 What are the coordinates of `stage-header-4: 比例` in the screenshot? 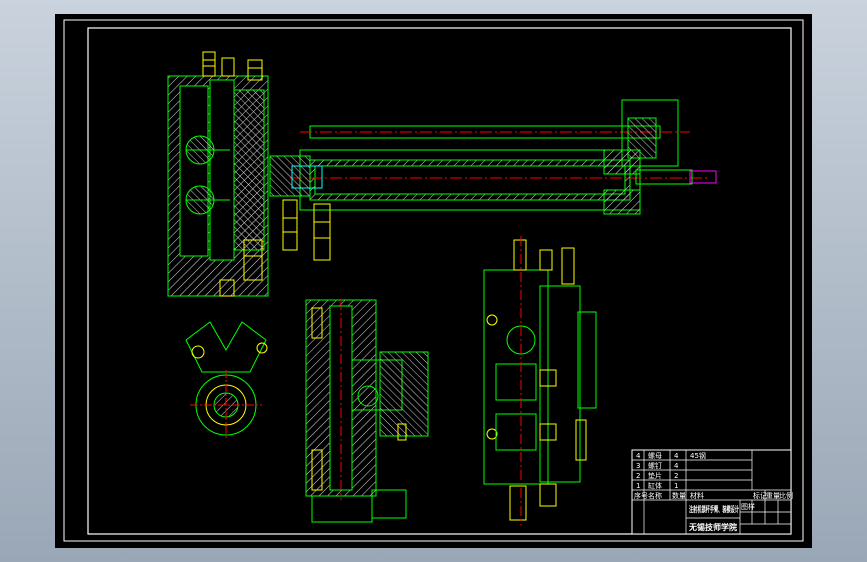 It's located at (786, 495).